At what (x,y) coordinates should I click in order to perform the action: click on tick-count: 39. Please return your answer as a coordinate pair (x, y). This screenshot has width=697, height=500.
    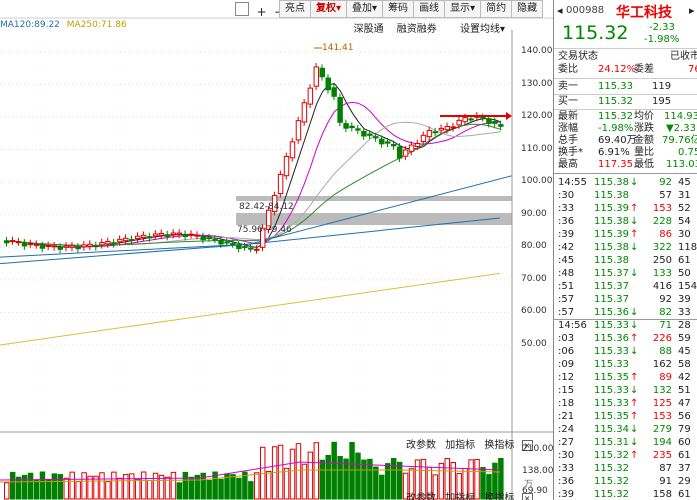
    Looking at the image, I should click on (684, 299).